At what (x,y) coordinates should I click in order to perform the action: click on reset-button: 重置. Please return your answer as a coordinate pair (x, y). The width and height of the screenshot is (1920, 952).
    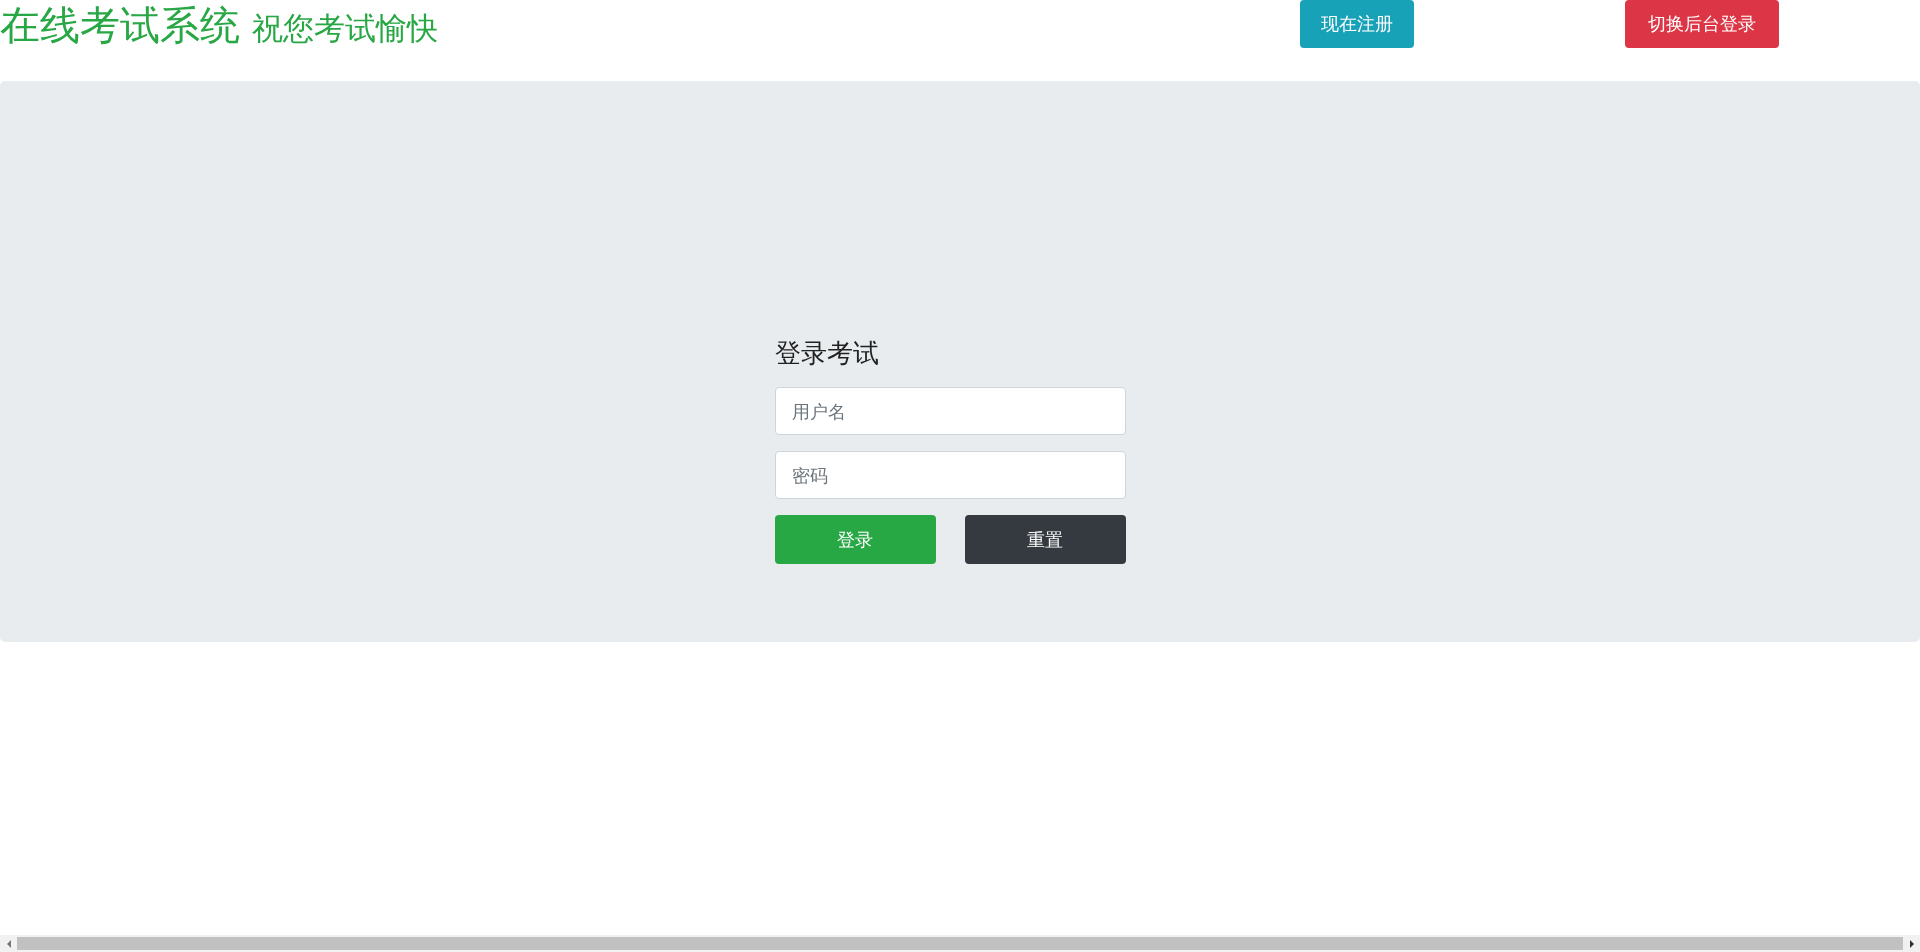
    Looking at the image, I should click on (1045, 539).